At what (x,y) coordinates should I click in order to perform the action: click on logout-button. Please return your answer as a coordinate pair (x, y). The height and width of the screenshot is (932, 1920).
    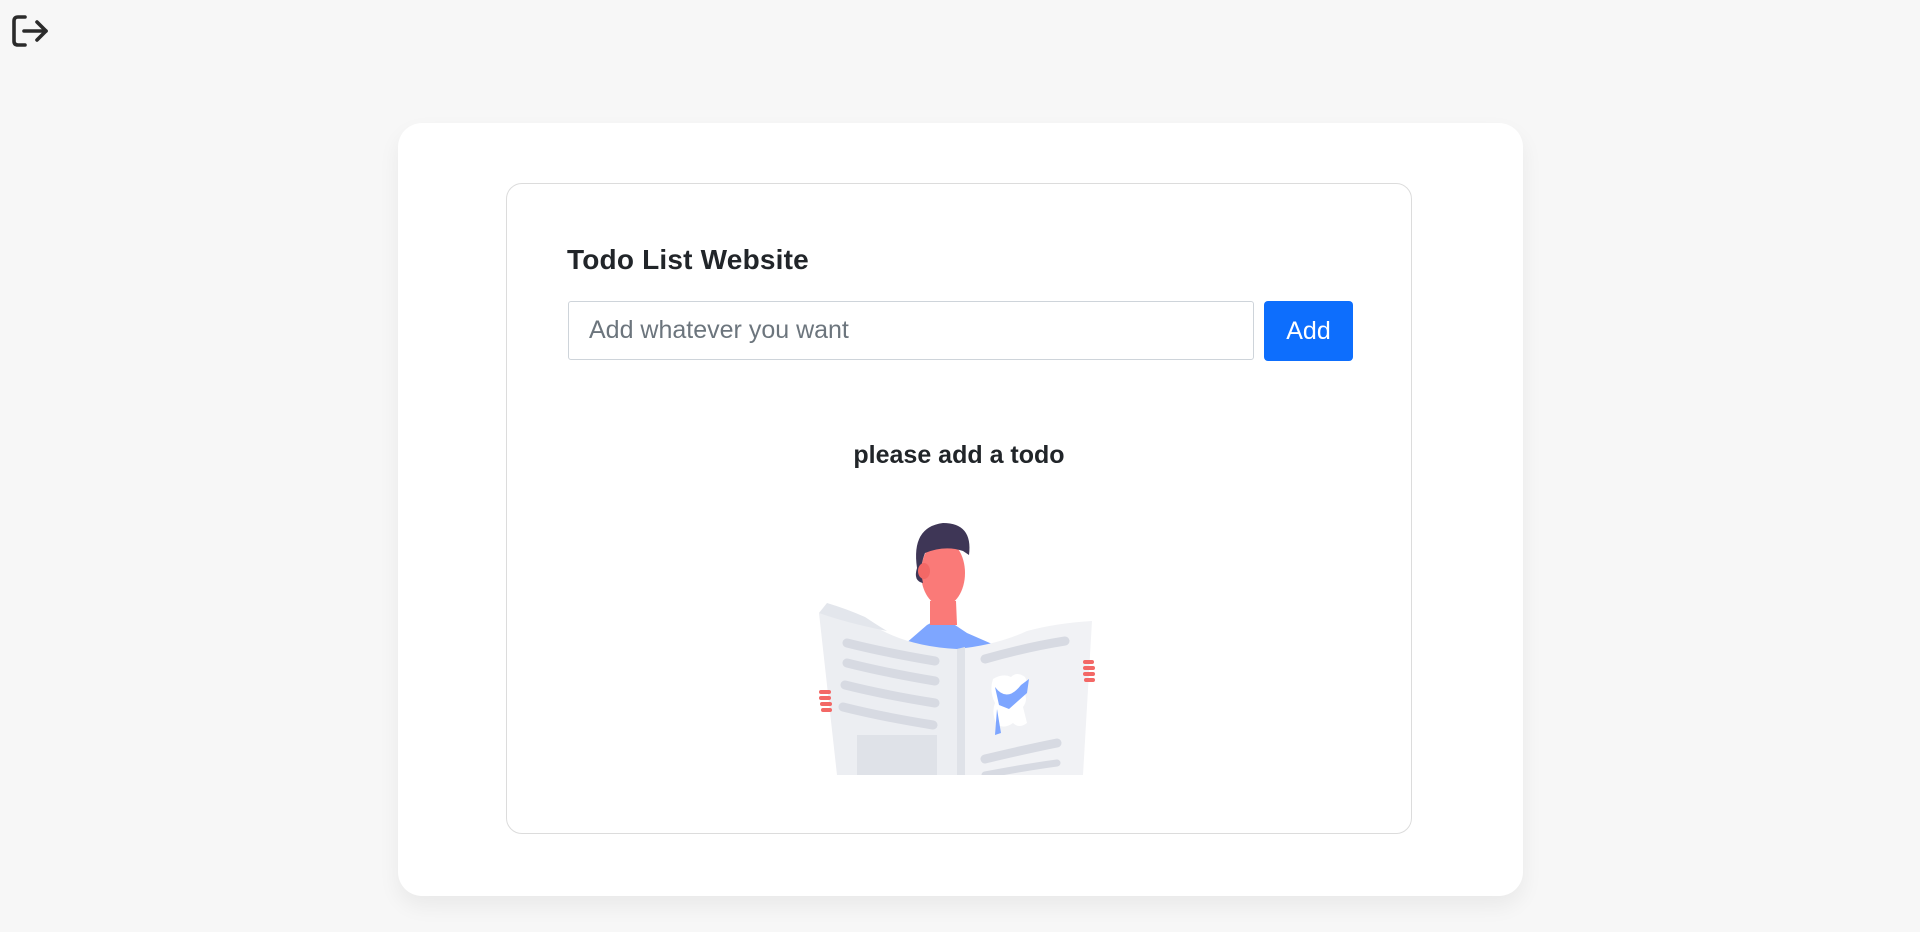
    Looking at the image, I should click on (31, 31).